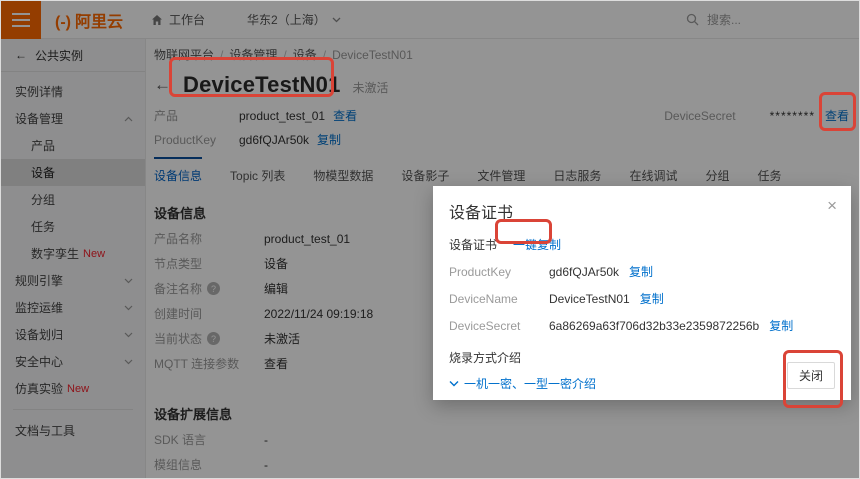 The image size is (860, 479). What do you see at coordinates (481, 213) in the screenshot?
I see `modal-title: 设备证书` at bounding box center [481, 213].